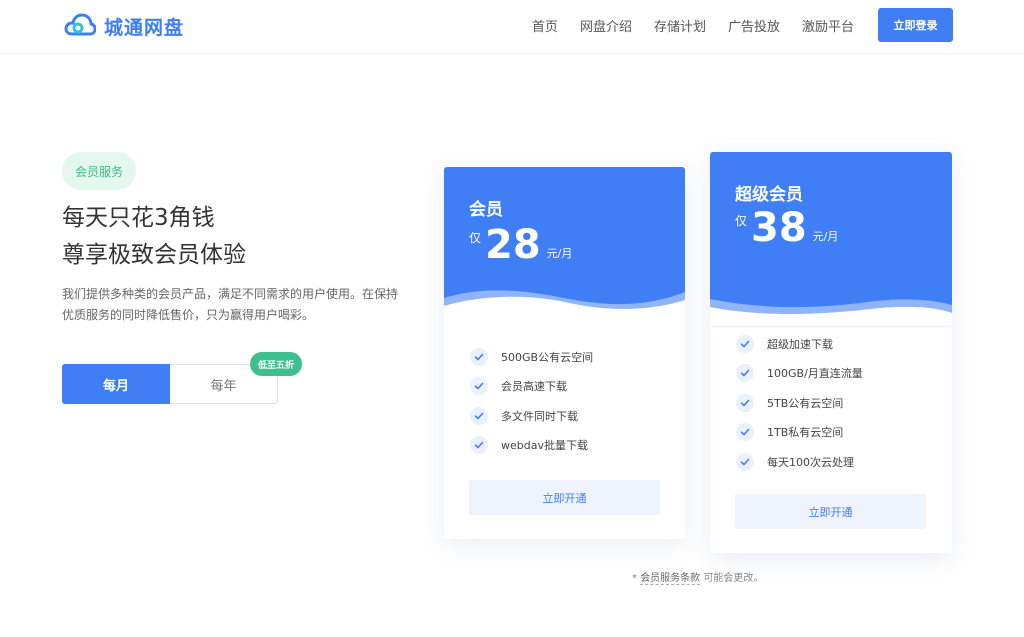 This screenshot has height=637, width=1024. I want to click on list-item: 会员高速下载, so click(531, 387).